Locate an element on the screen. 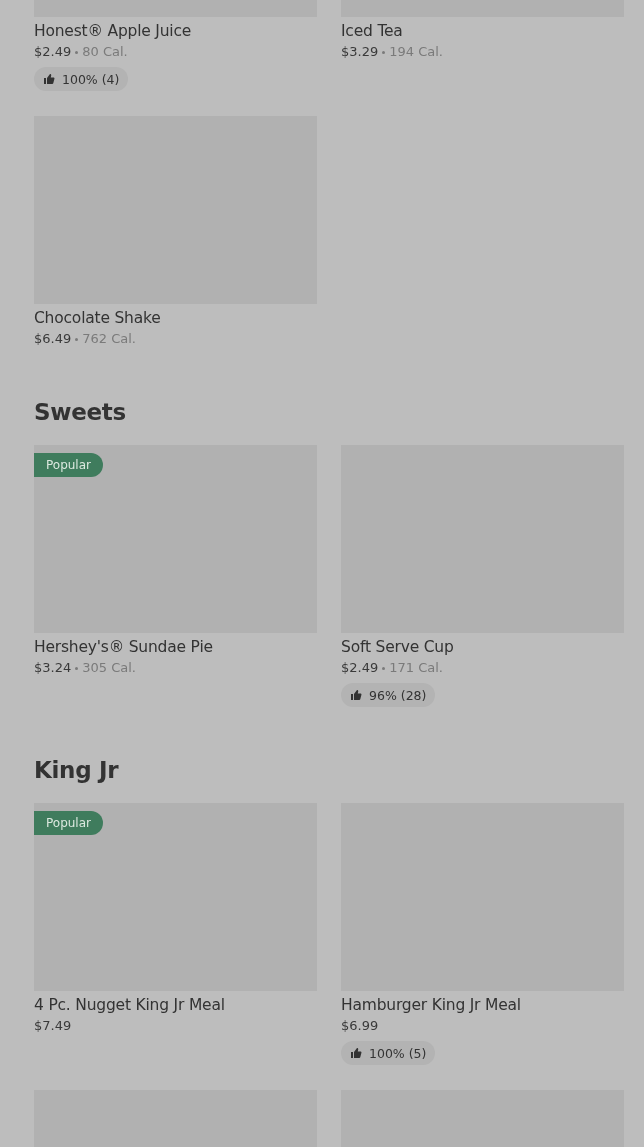 This screenshot has width=644, height=1147. item-name: Hershey's® Sundae Pie is located at coordinates (123, 647).